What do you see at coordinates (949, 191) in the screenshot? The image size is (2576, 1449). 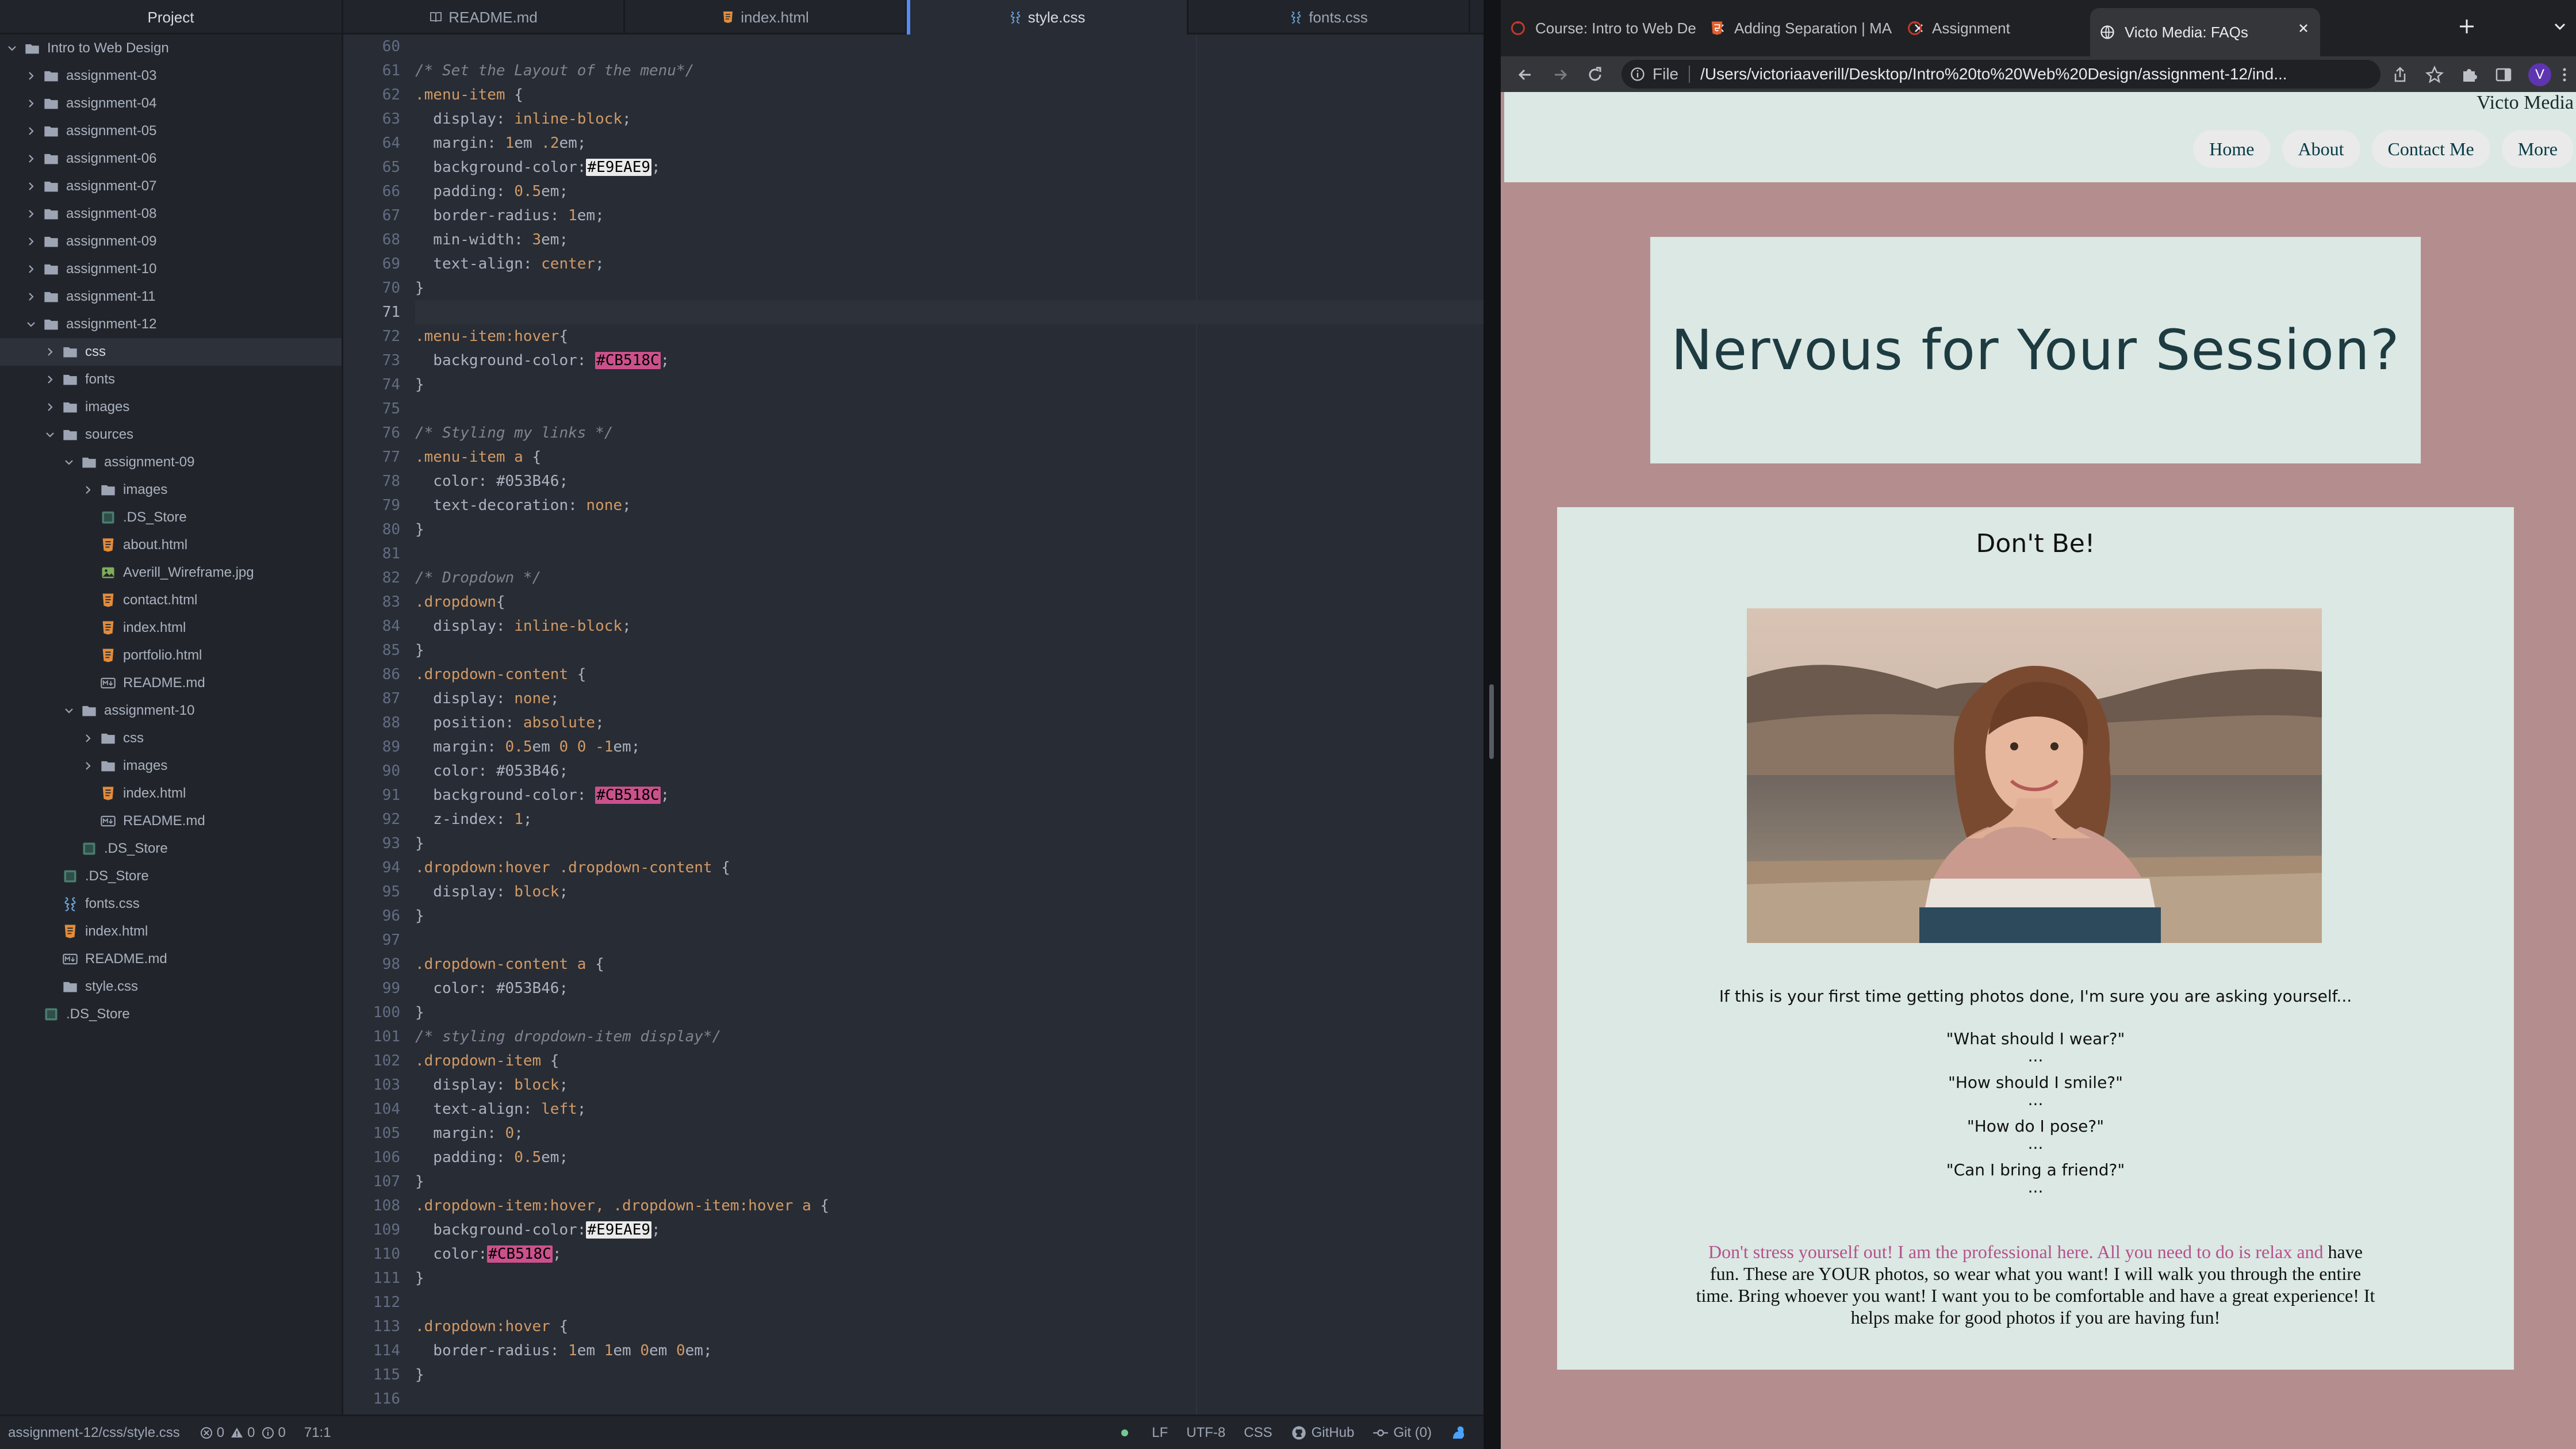 I see `code-line: padding: 0.5em;` at bounding box center [949, 191].